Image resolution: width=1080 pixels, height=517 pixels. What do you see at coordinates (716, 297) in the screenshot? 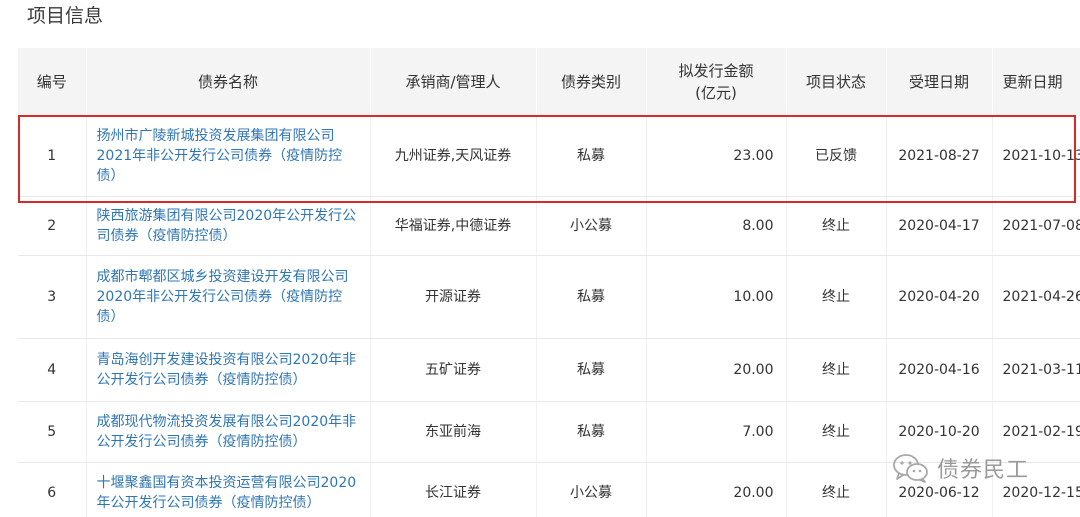
I see `cell-amount: 10.00` at bounding box center [716, 297].